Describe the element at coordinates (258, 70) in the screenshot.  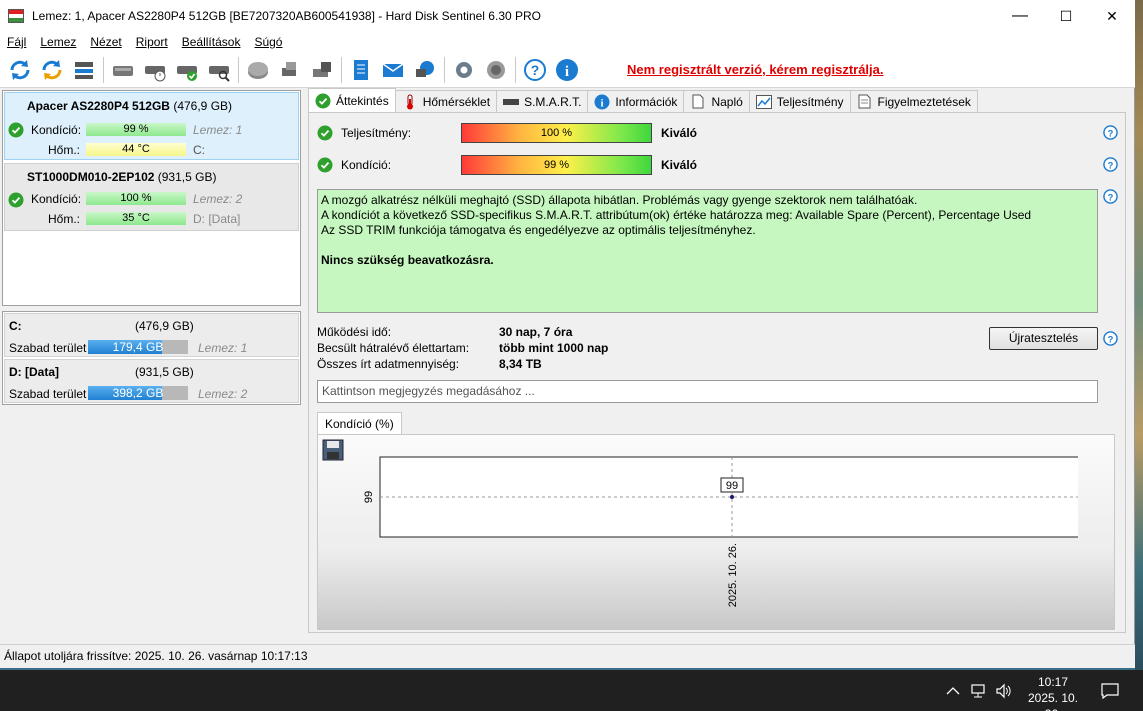
I see `surface-test-icon` at that location.